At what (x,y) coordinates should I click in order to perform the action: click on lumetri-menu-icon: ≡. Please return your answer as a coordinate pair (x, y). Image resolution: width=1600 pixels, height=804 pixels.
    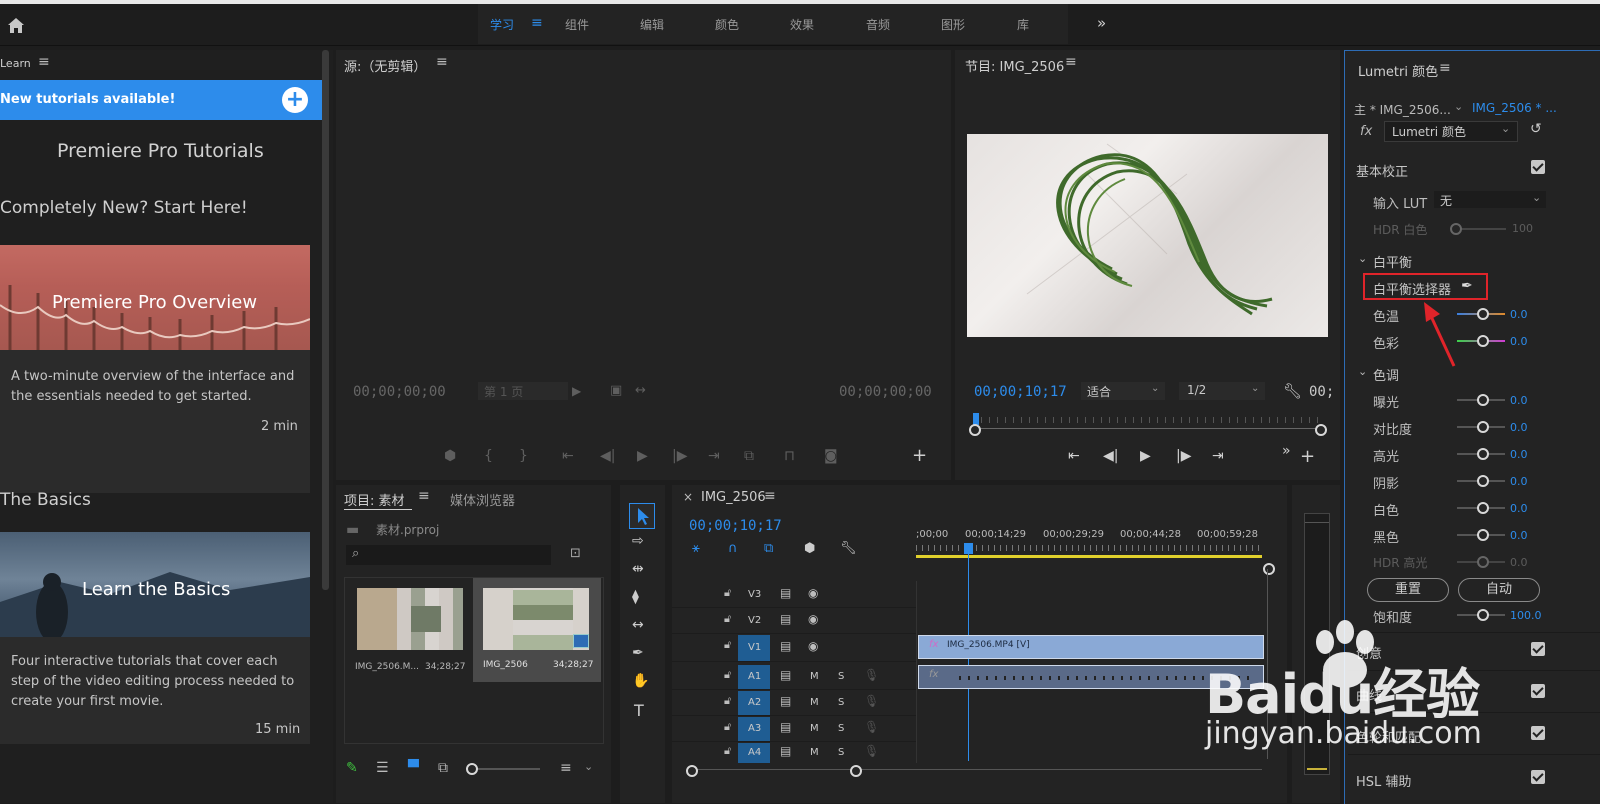
    Looking at the image, I should click on (1445, 68).